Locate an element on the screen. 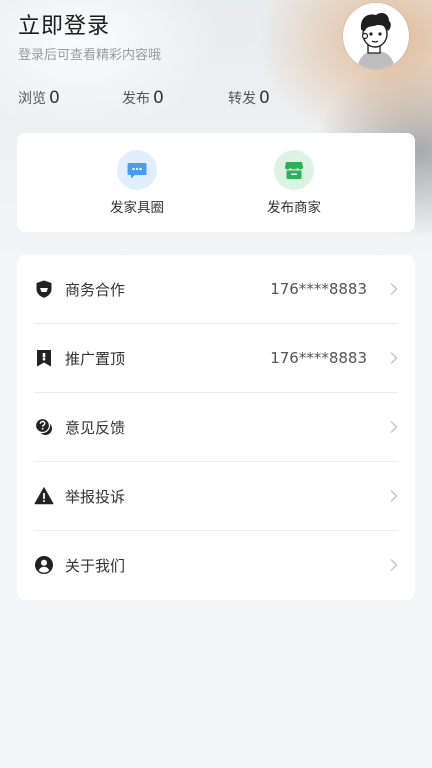  login-prompt: 立即登录 登录后可查看精彩内容哦 is located at coordinates (89, 35).